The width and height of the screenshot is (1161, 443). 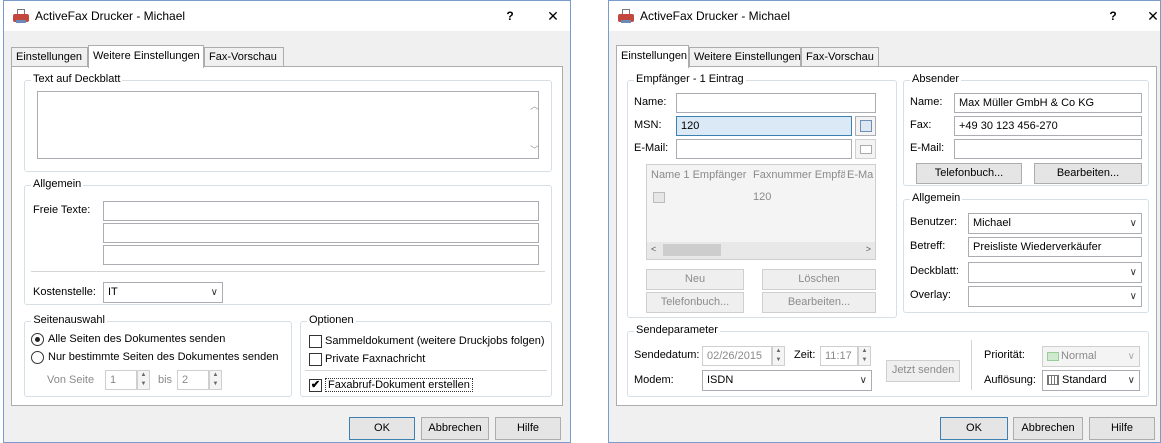 What do you see at coordinates (865, 126) in the screenshot?
I see `phonebook-icon` at bounding box center [865, 126].